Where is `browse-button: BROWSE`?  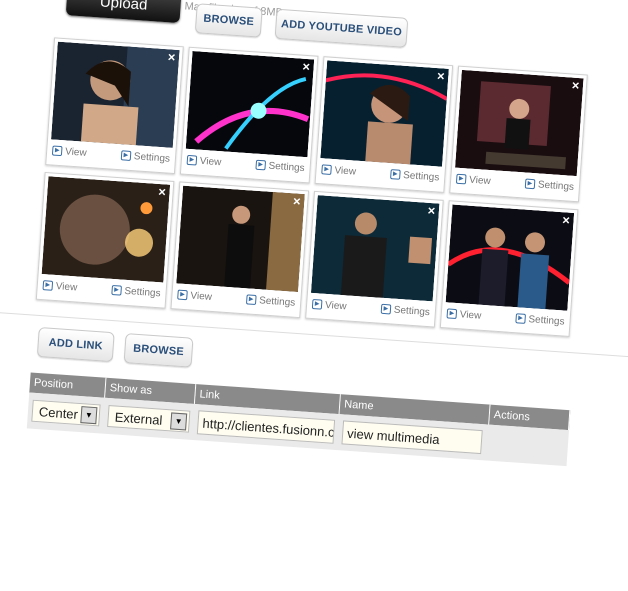 browse-button: BROWSE is located at coordinates (228, 20).